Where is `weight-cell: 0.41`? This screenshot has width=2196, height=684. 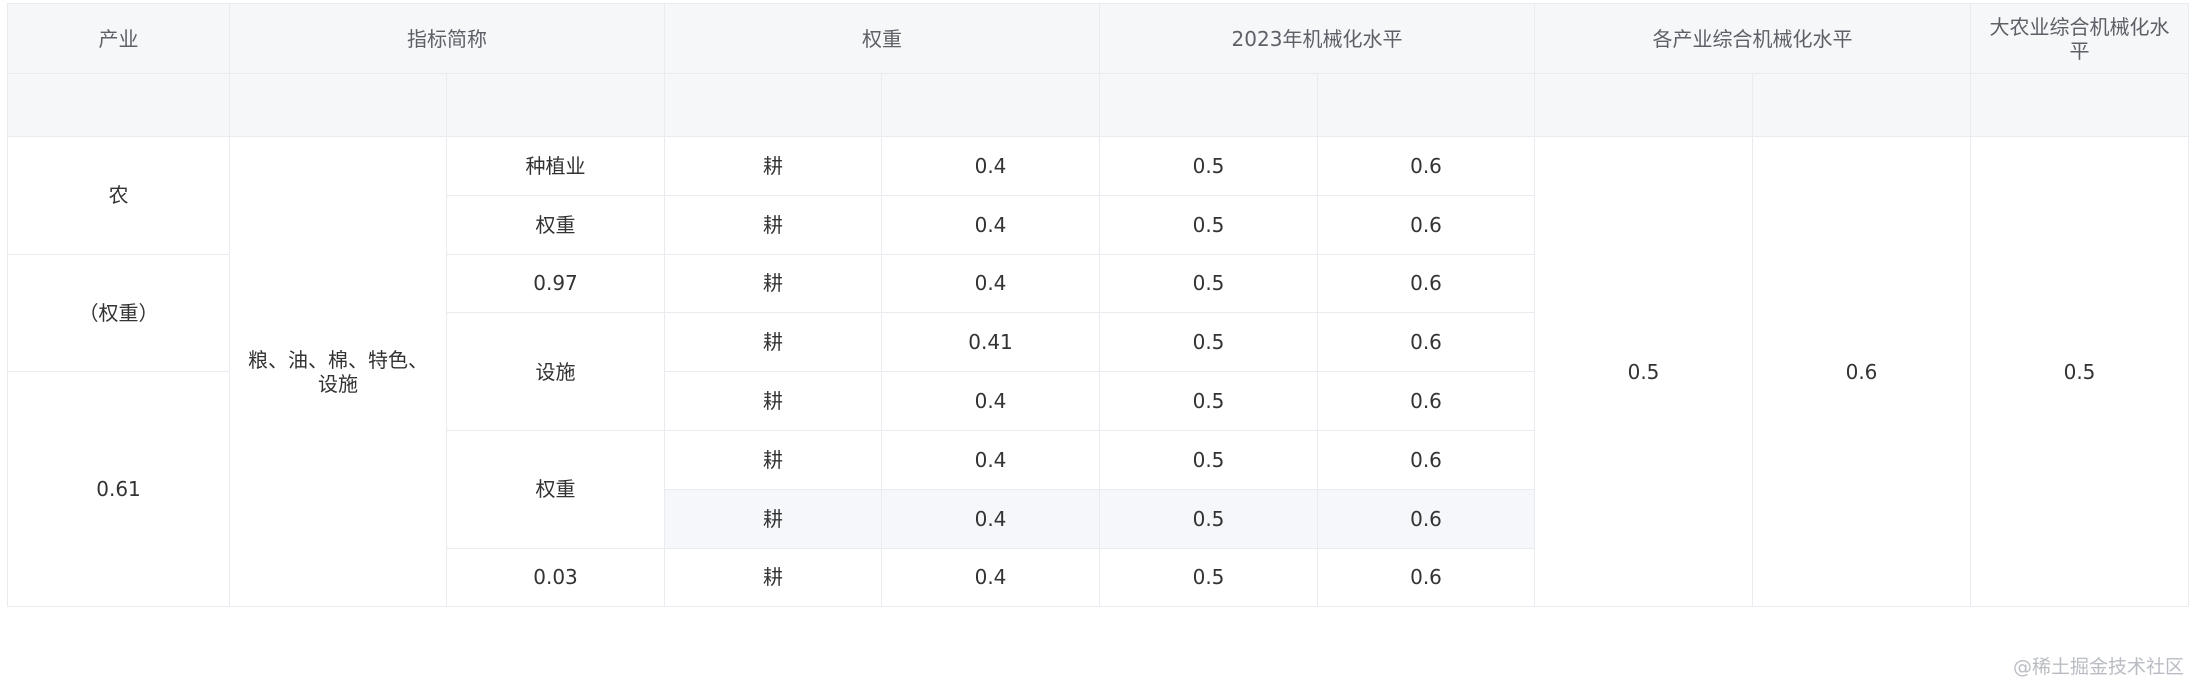 weight-cell: 0.41 is located at coordinates (990, 342).